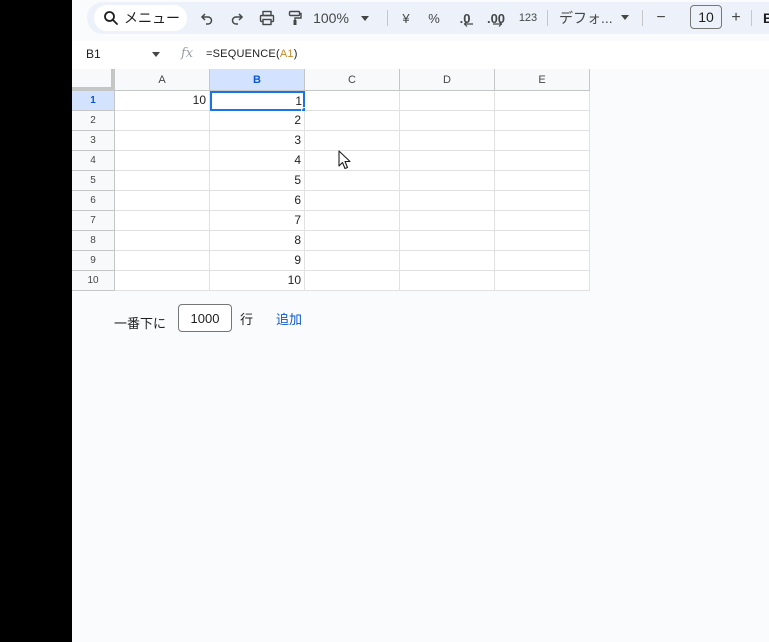  I want to click on cell-e6, so click(542, 201).